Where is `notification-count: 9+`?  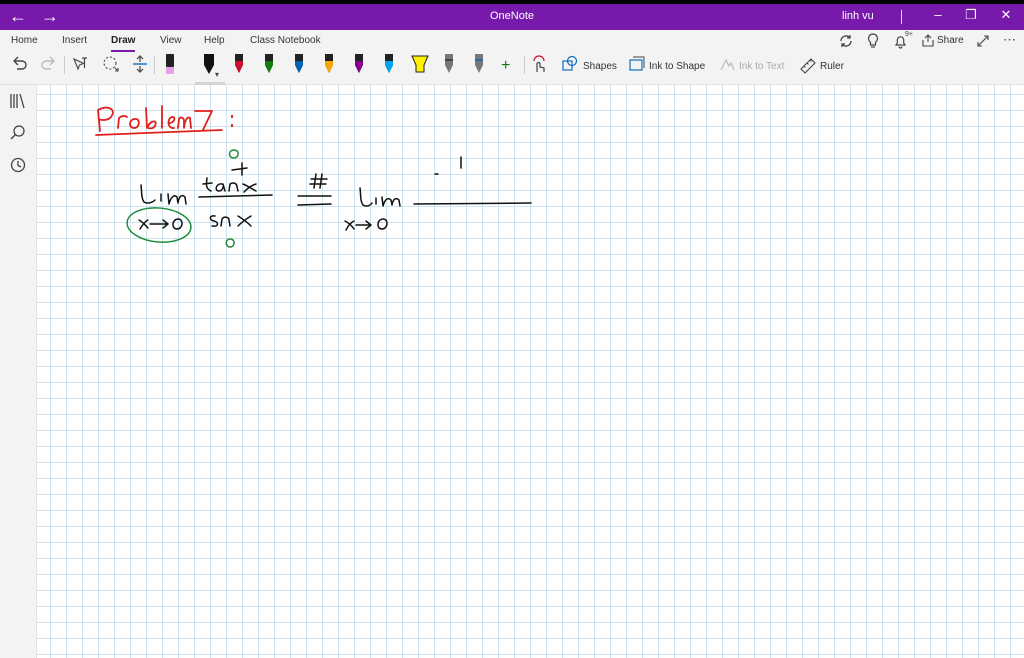
notification-count: 9+ is located at coordinates (909, 34).